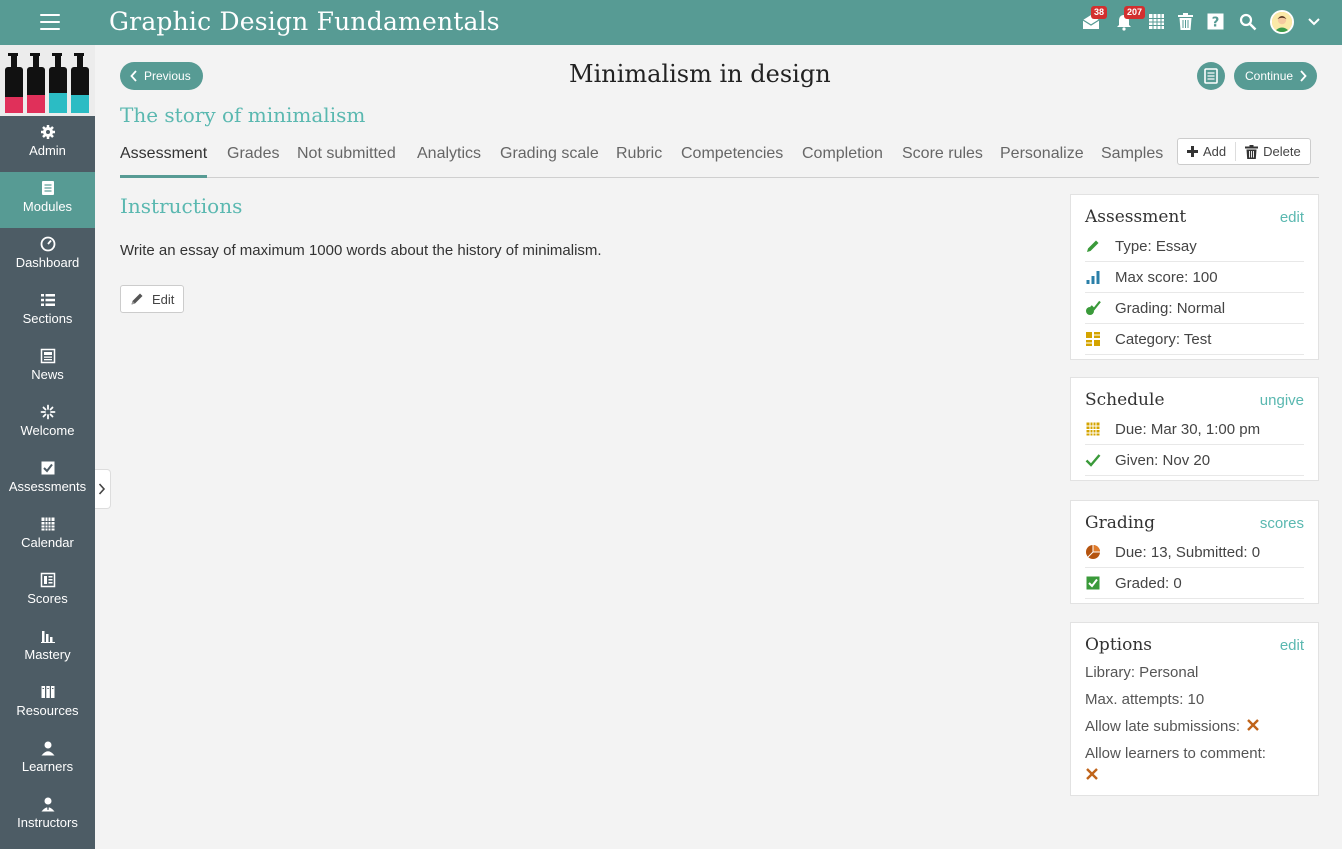 This screenshot has width=1342, height=849. What do you see at coordinates (639, 160) in the screenshot?
I see `tab-rubric: Rubric` at bounding box center [639, 160].